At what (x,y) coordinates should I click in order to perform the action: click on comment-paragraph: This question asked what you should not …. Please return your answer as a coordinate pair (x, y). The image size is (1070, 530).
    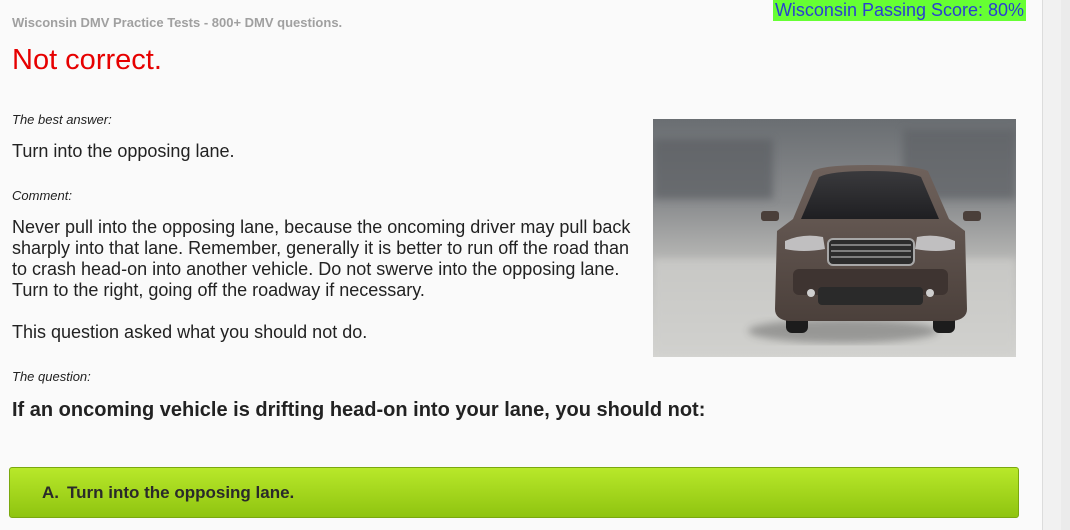
    Looking at the image, I should click on (190, 332).